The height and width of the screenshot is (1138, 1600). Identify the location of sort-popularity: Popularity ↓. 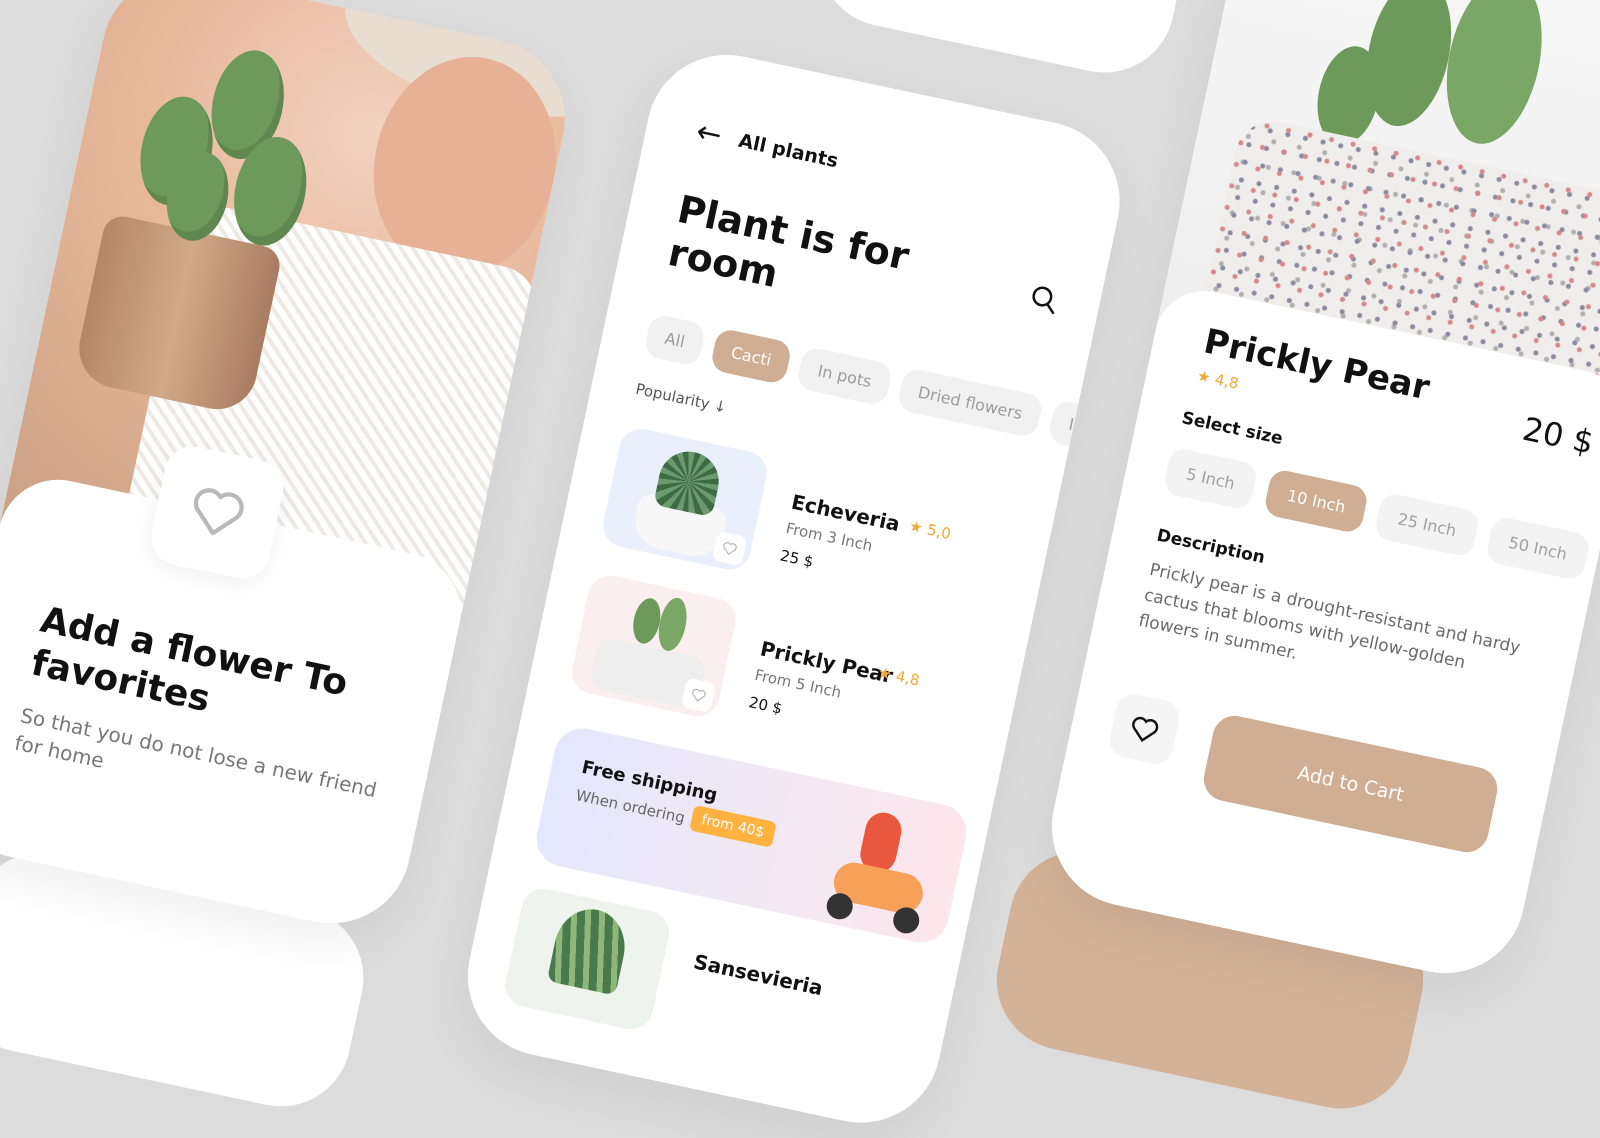
(681, 398).